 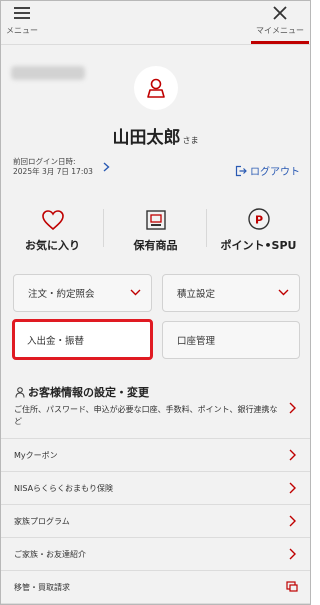 What do you see at coordinates (22, 13) in the screenshot?
I see `hamburger-icon` at bounding box center [22, 13].